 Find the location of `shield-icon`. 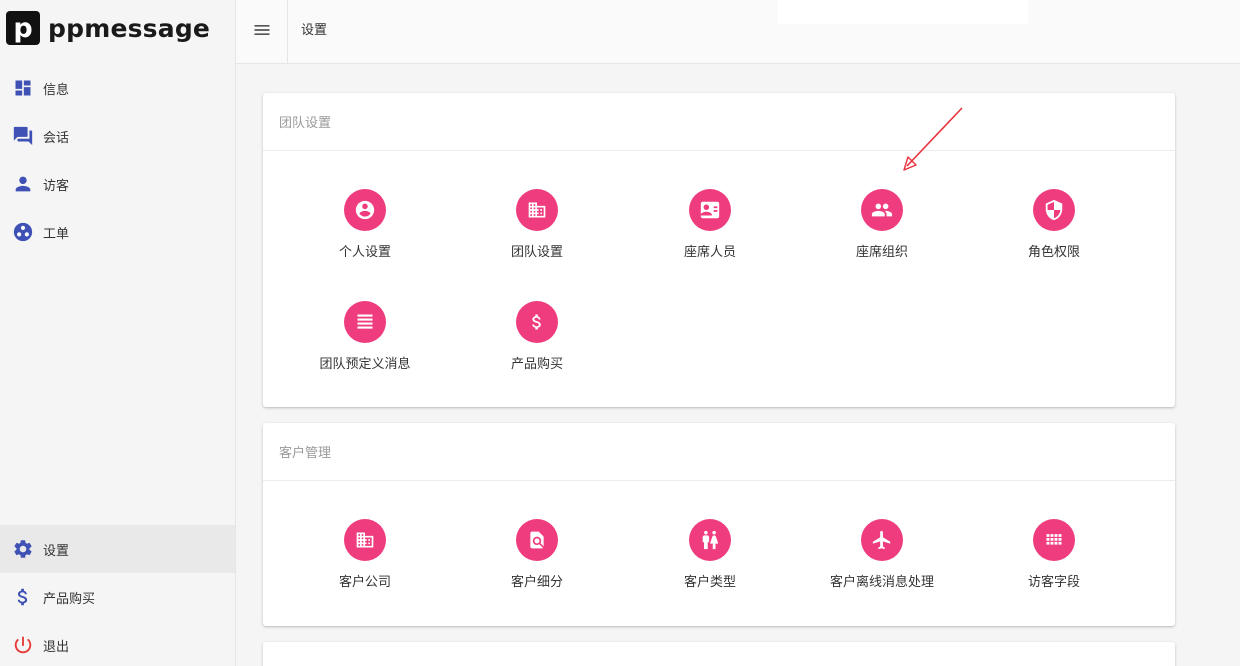

shield-icon is located at coordinates (1054, 210).